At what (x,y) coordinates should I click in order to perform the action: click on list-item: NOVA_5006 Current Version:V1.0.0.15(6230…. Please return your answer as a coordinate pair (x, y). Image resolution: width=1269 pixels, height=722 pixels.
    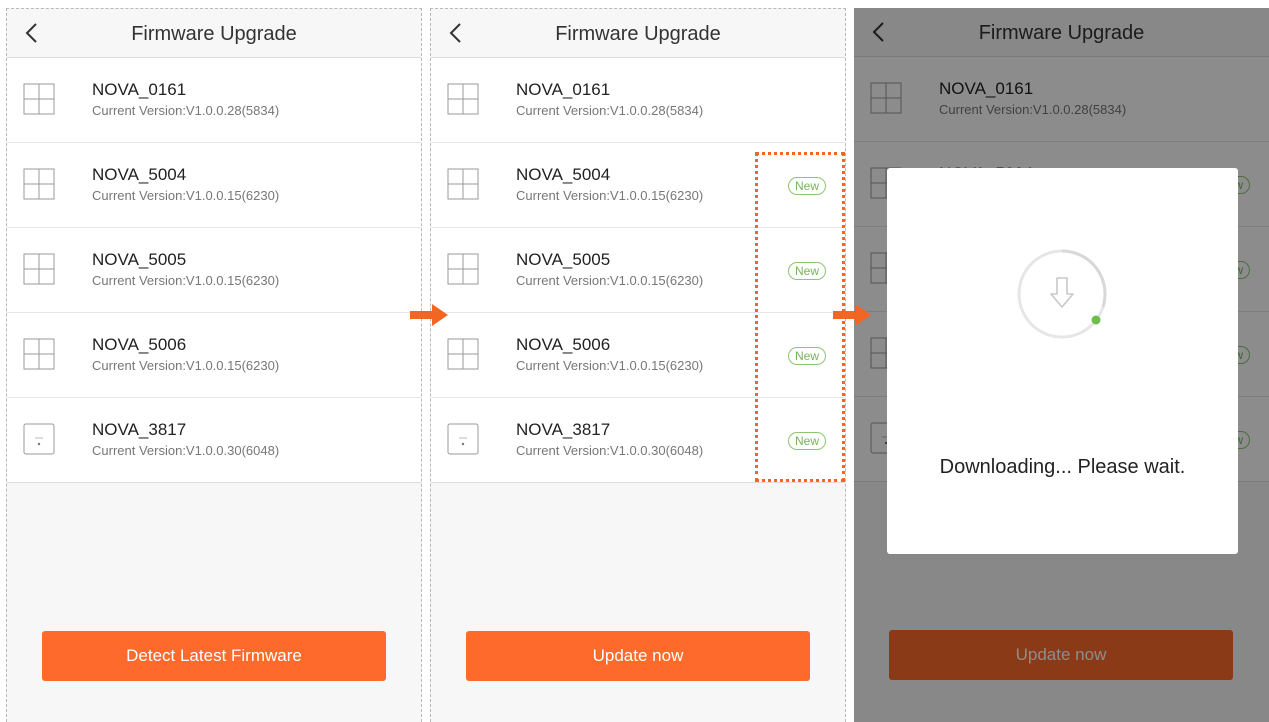
    Looking at the image, I should click on (214, 355).